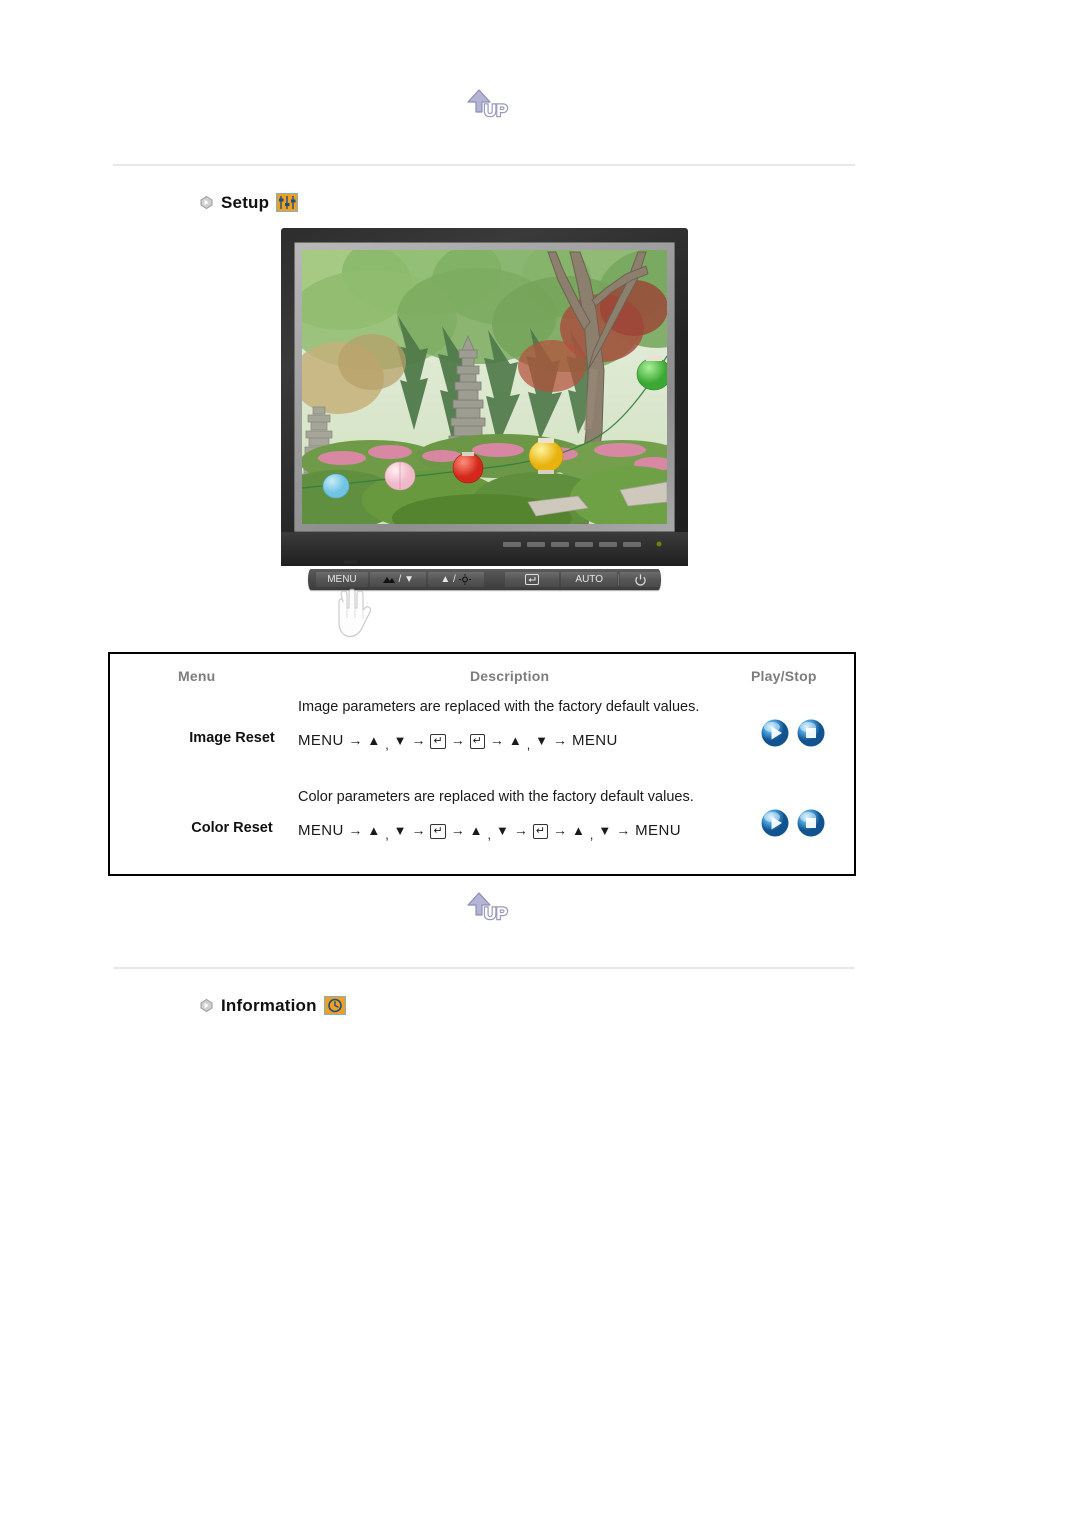 Image resolution: width=1080 pixels, height=1528 pixels. What do you see at coordinates (400, 476) in the screenshot?
I see `lantern-pink` at bounding box center [400, 476].